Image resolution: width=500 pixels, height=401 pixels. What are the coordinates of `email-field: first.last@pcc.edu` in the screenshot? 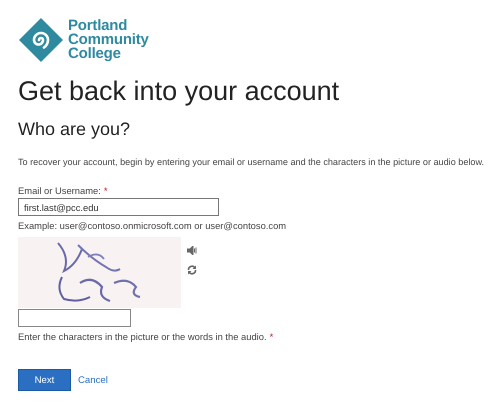 It's located at (118, 207).